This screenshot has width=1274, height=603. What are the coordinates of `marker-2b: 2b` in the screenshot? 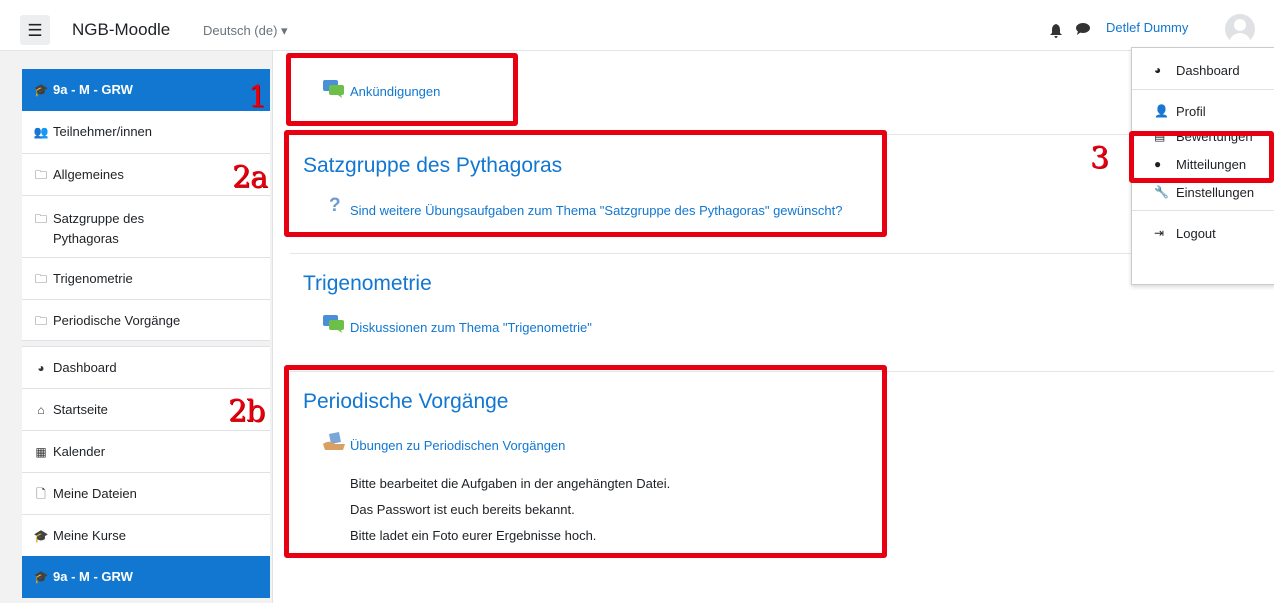 It's located at (246, 411).